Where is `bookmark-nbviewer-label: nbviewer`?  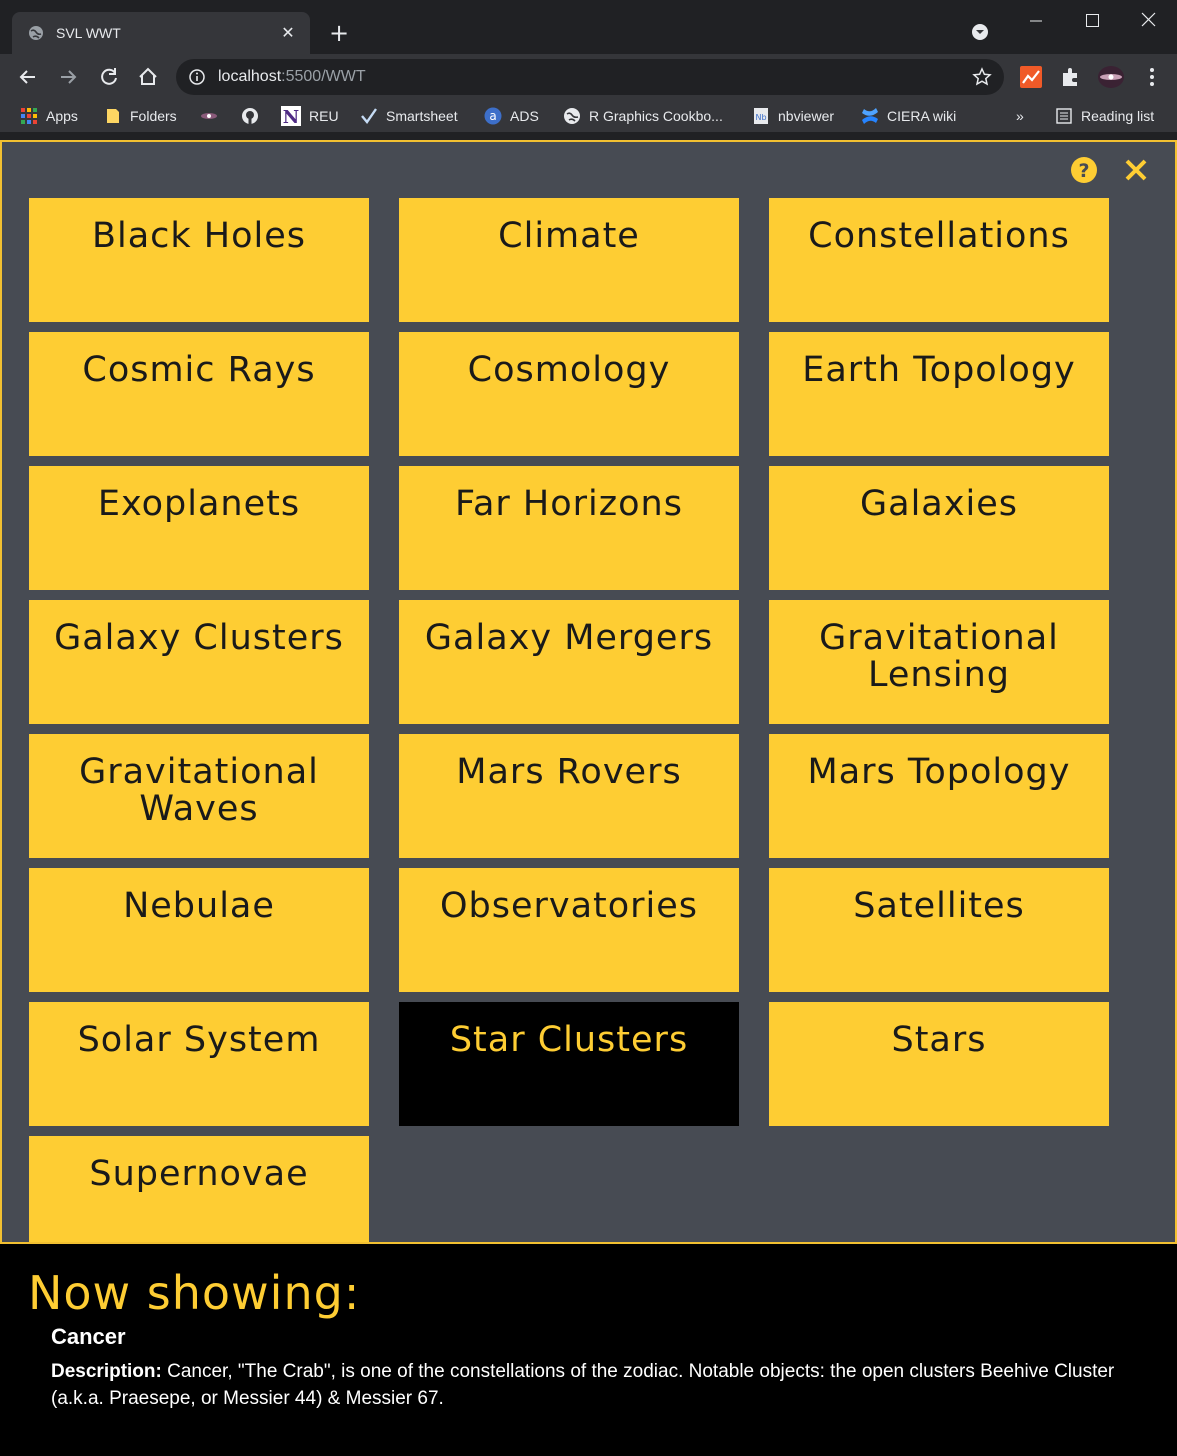 bookmark-nbviewer-label: nbviewer is located at coordinates (806, 116).